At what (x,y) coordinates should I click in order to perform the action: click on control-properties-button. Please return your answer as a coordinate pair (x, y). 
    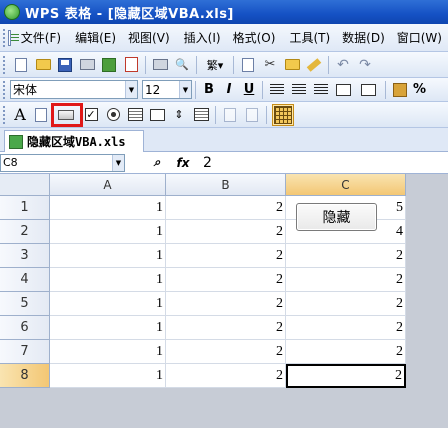
    Looking at the image, I should click on (230, 115).